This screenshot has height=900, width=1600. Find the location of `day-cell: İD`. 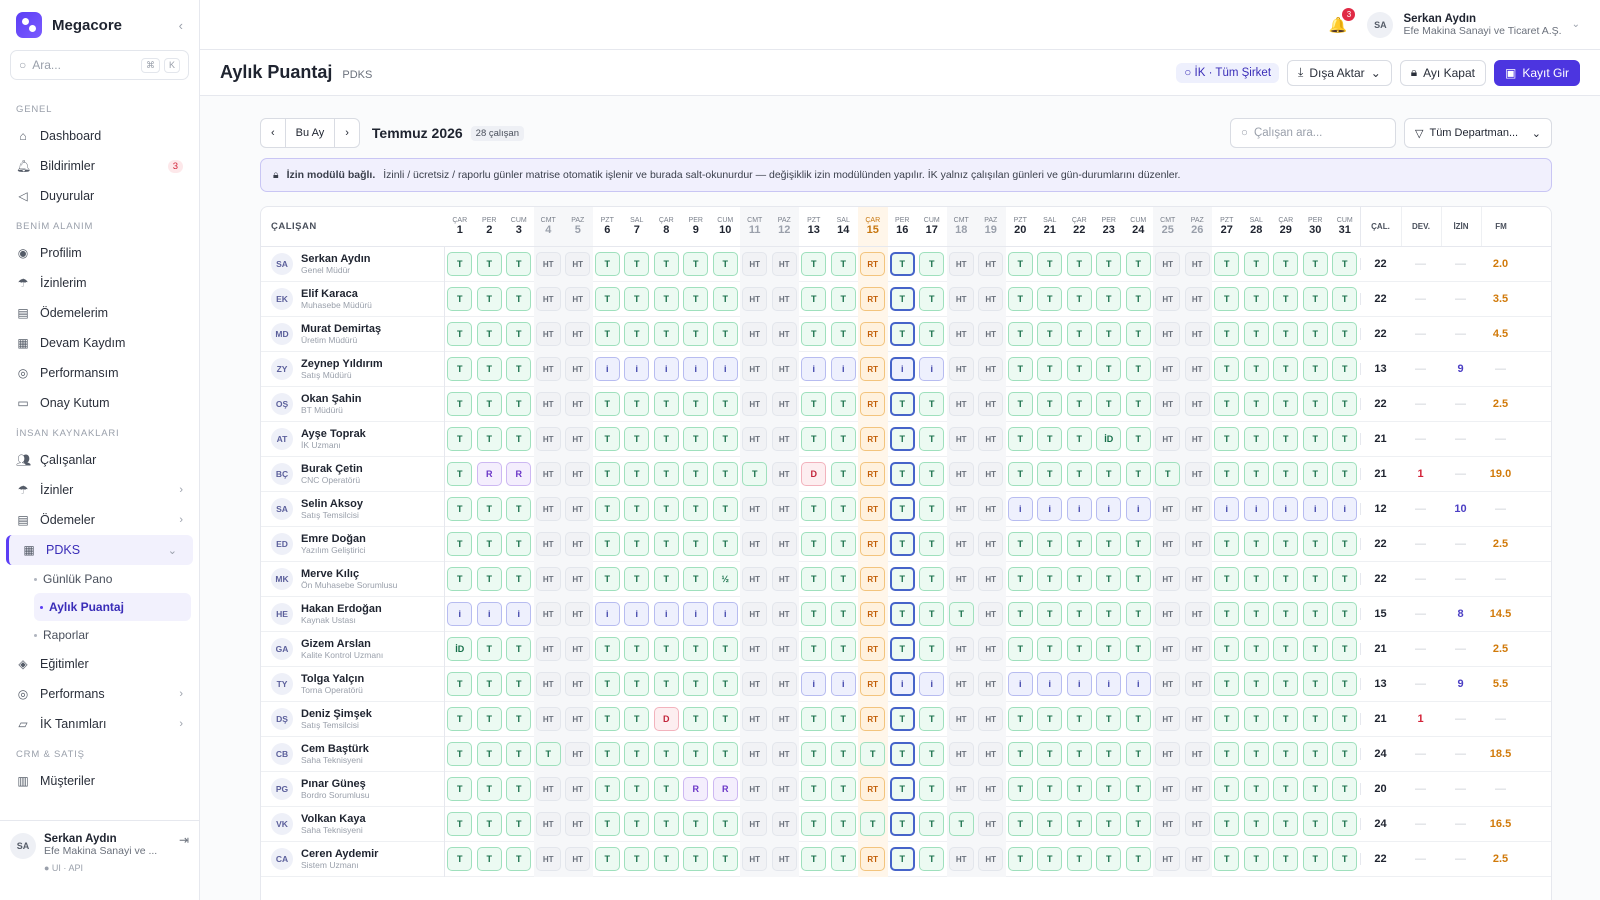

day-cell: İD is located at coordinates (460, 649).